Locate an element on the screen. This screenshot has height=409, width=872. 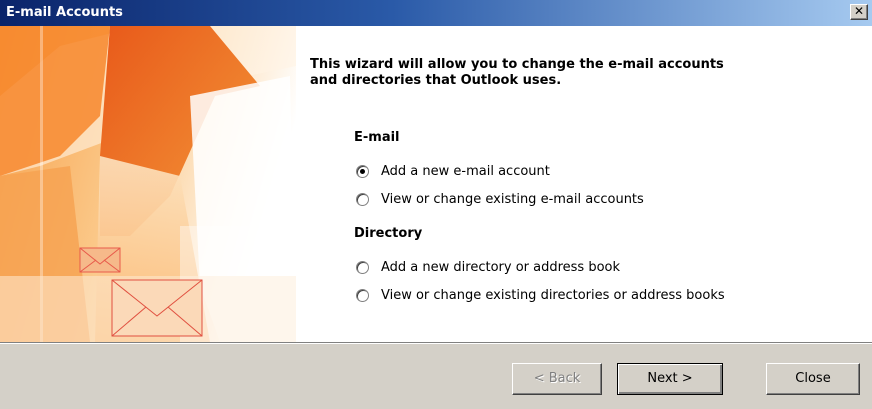
back-button: < Back is located at coordinates (557, 379).